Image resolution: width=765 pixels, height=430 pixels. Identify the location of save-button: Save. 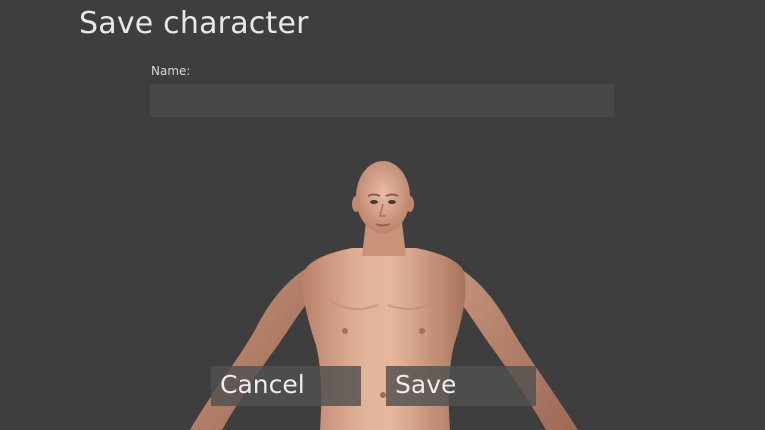
(461, 386).